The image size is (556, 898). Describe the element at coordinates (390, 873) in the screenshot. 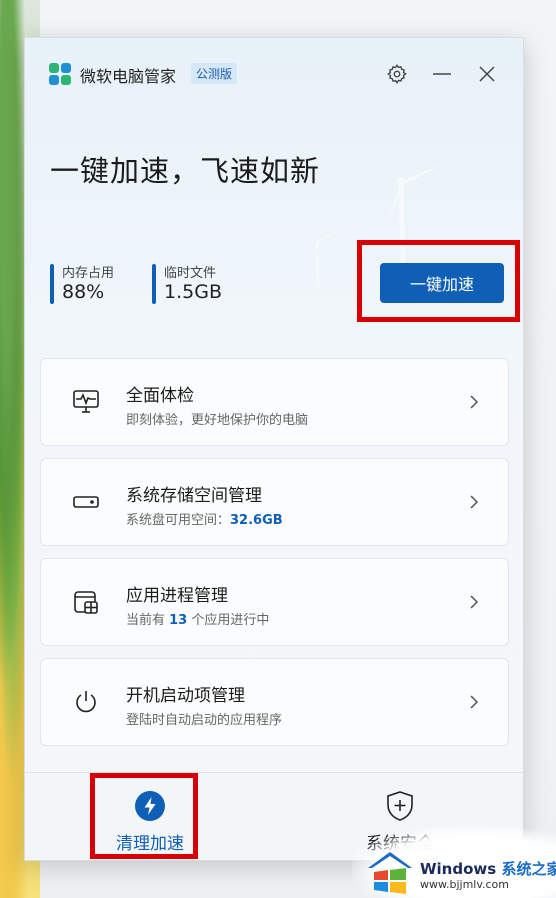

I see `windows-house-logo` at that location.